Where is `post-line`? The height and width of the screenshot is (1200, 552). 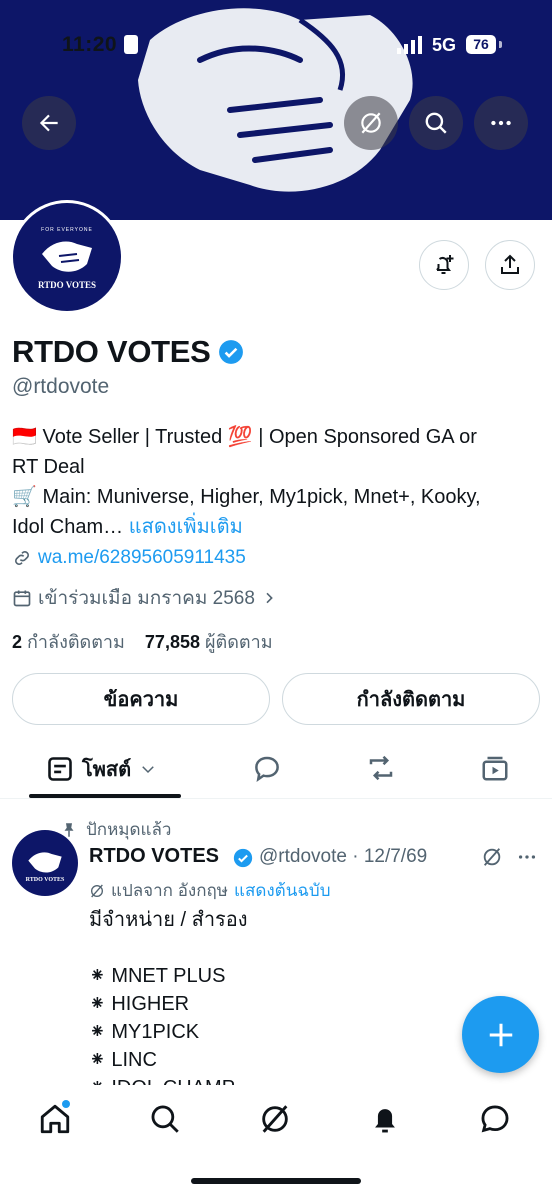
post-line is located at coordinates (304, 948).